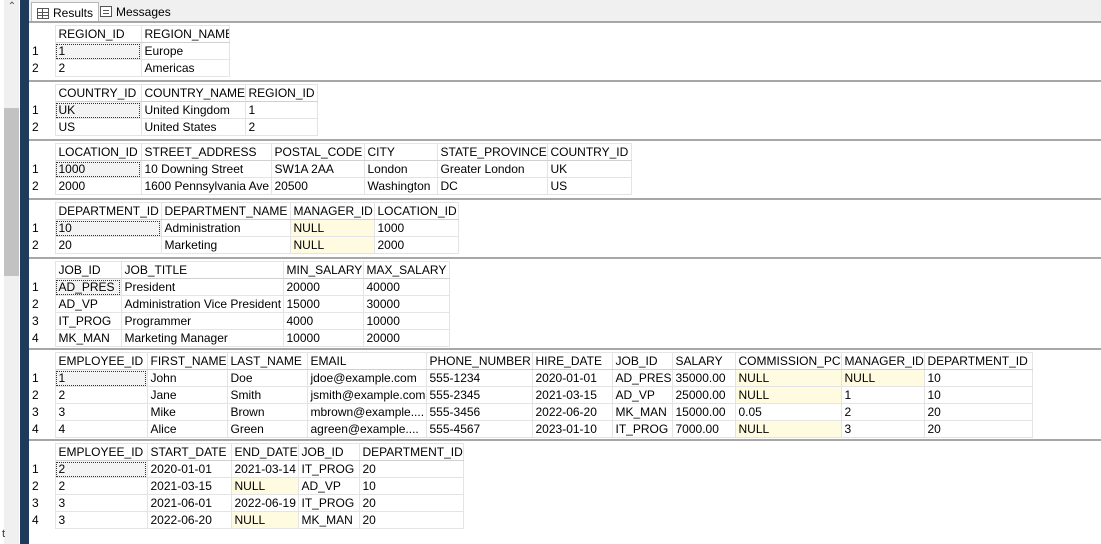 Image resolution: width=1101 pixels, height=544 pixels. What do you see at coordinates (703, 412) in the screenshot?
I see `grid-cell: 15000.00` at bounding box center [703, 412].